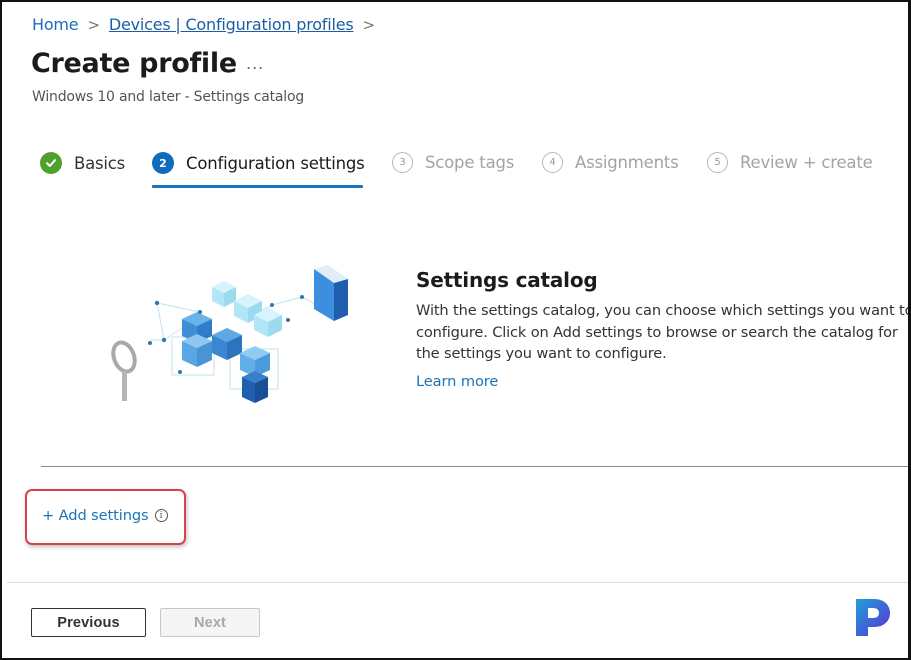 The height and width of the screenshot is (660, 911). Describe the element at coordinates (402, 162) in the screenshot. I see `step-number-badge: 3` at that location.